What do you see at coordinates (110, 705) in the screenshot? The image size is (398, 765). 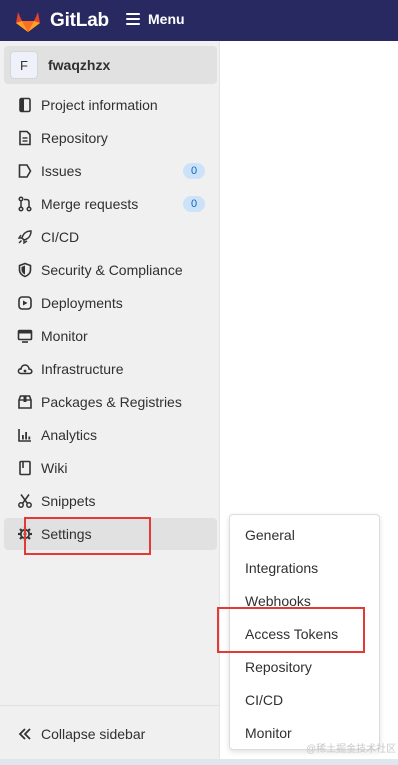 I see `divider` at bounding box center [110, 705].